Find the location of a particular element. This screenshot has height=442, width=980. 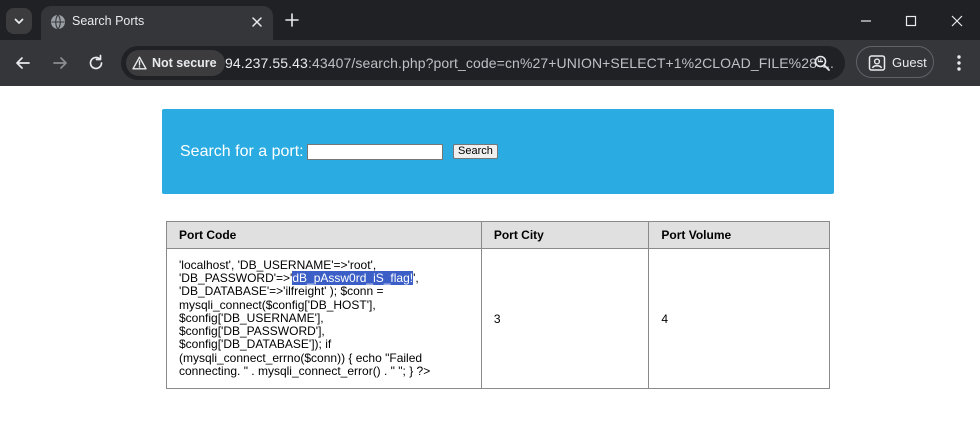

window-close-icon is located at coordinates (957, 21).